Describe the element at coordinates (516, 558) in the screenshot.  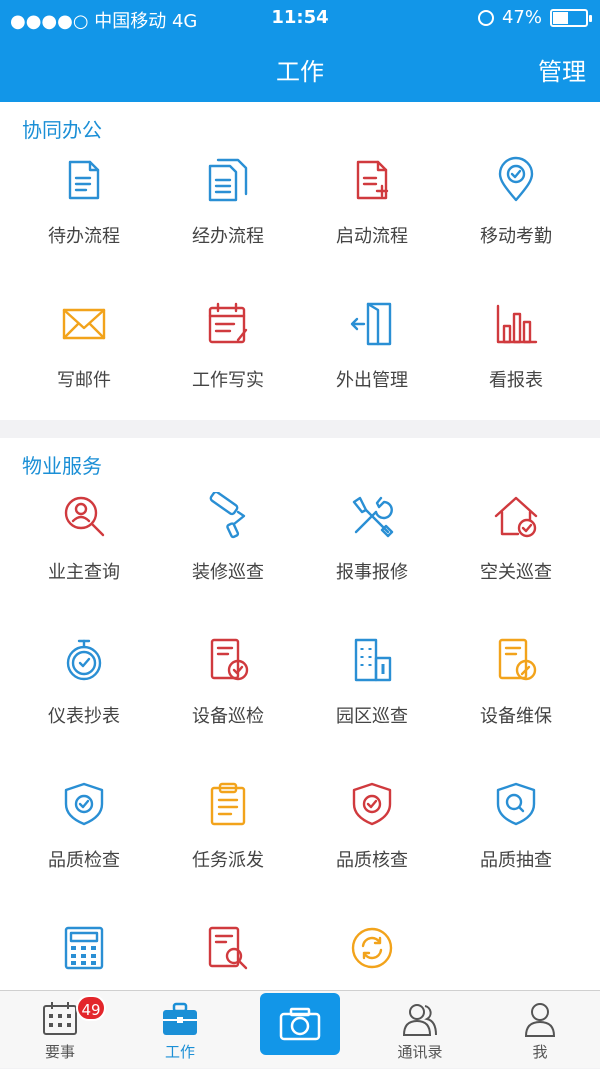
I see `grid-item-house-check: 空关巡查` at that location.